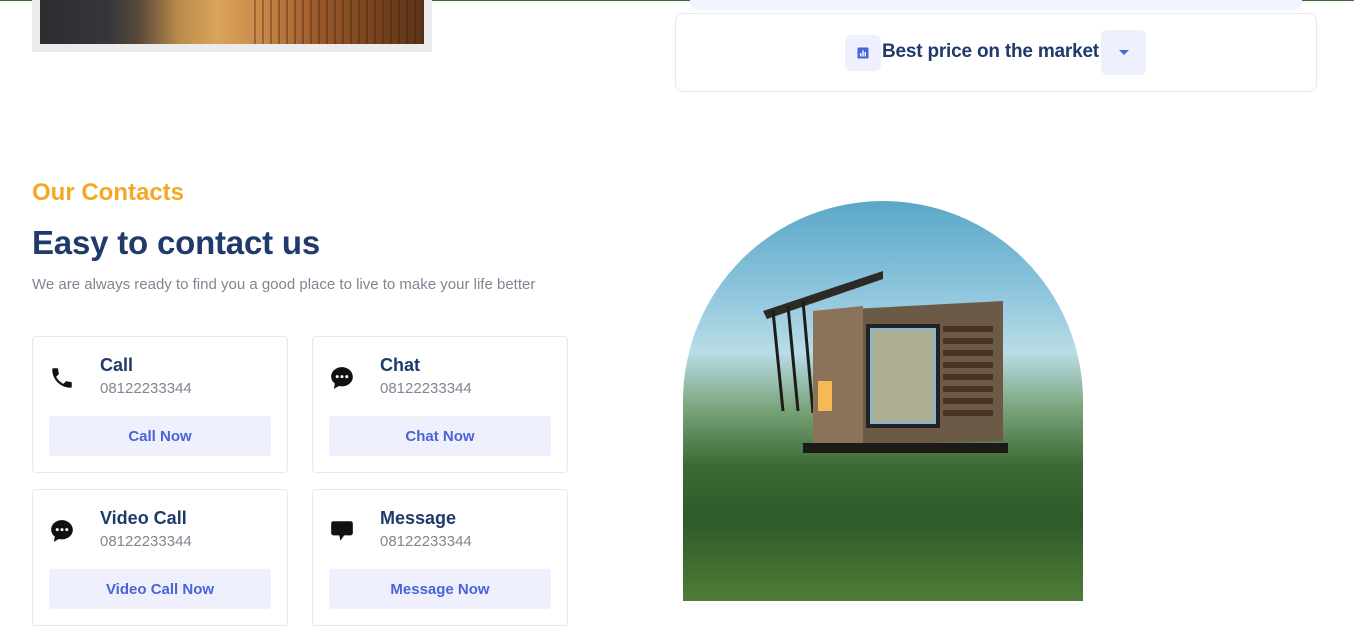 Image resolution: width=1354 pixels, height=626 pixels. I want to click on contact-card-video-call: Video Call 08122233344 Video Call Now, so click(160, 557).